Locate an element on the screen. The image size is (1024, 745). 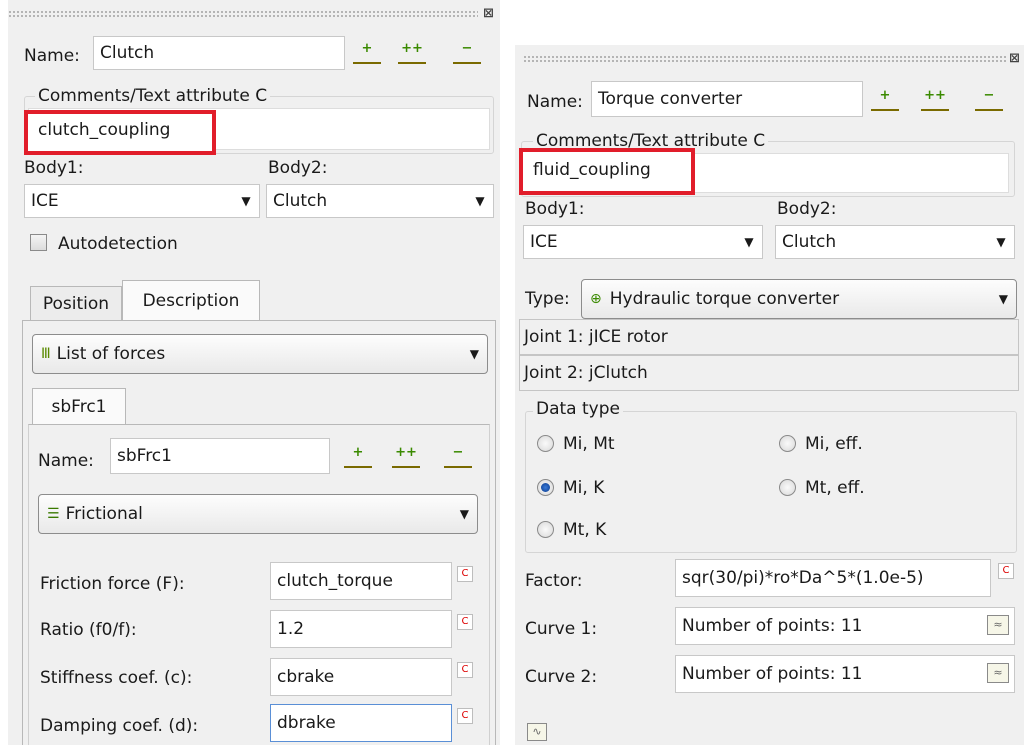
radio-mi-k is located at coordinates (545, 487).